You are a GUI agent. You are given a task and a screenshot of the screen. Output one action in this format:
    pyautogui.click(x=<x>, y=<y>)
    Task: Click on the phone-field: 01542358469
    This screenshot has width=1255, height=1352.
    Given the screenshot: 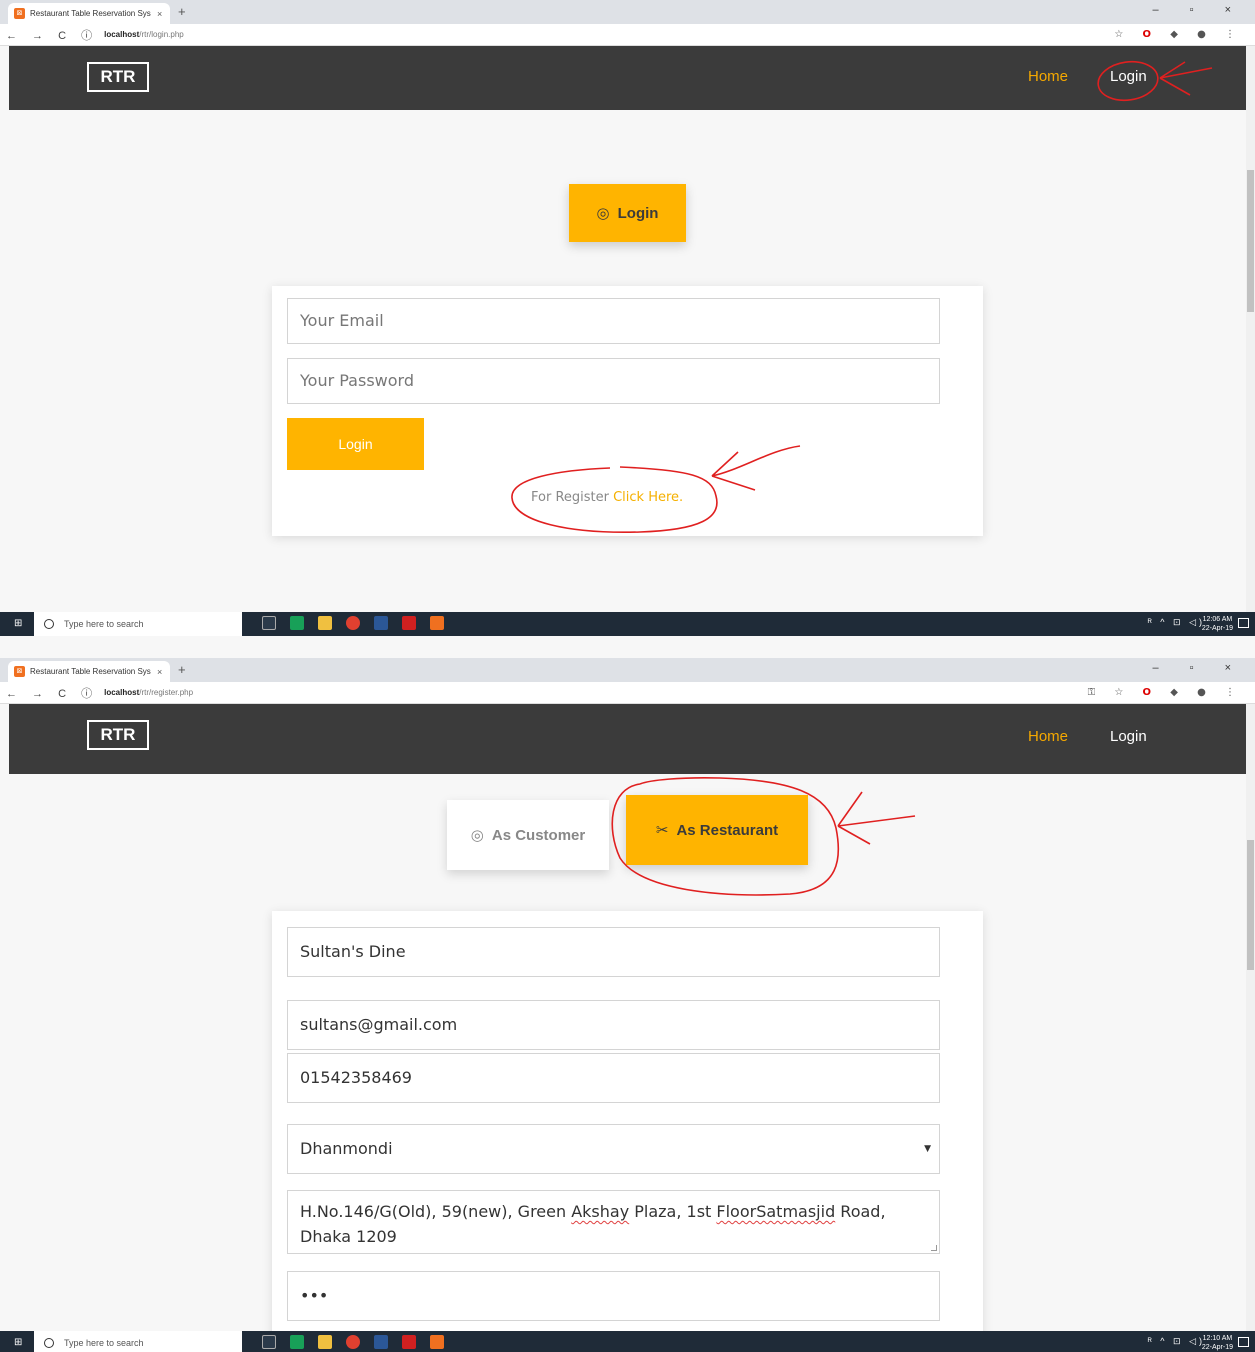 What is the action you would take?
    pyautogui.click(x=613, y=1078)
    